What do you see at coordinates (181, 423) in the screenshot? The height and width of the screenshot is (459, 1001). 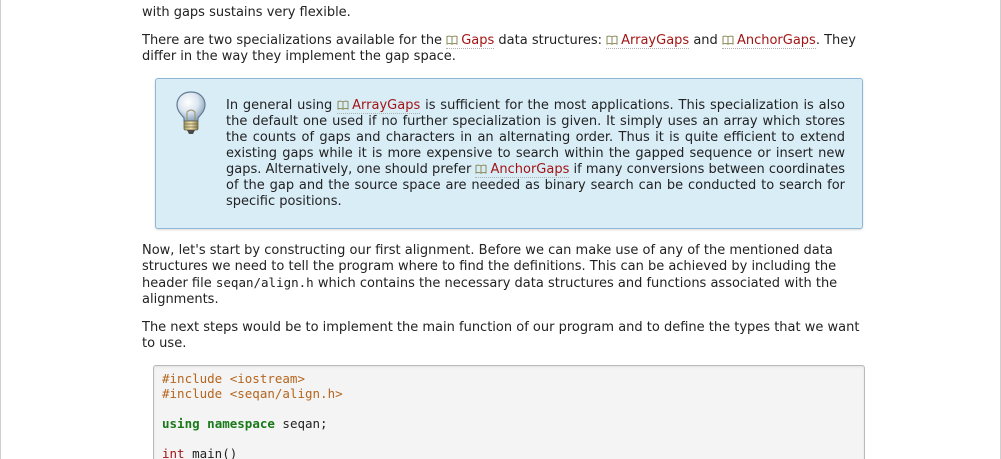 I see `code-keyword: using` at bounding box center [181, 423].